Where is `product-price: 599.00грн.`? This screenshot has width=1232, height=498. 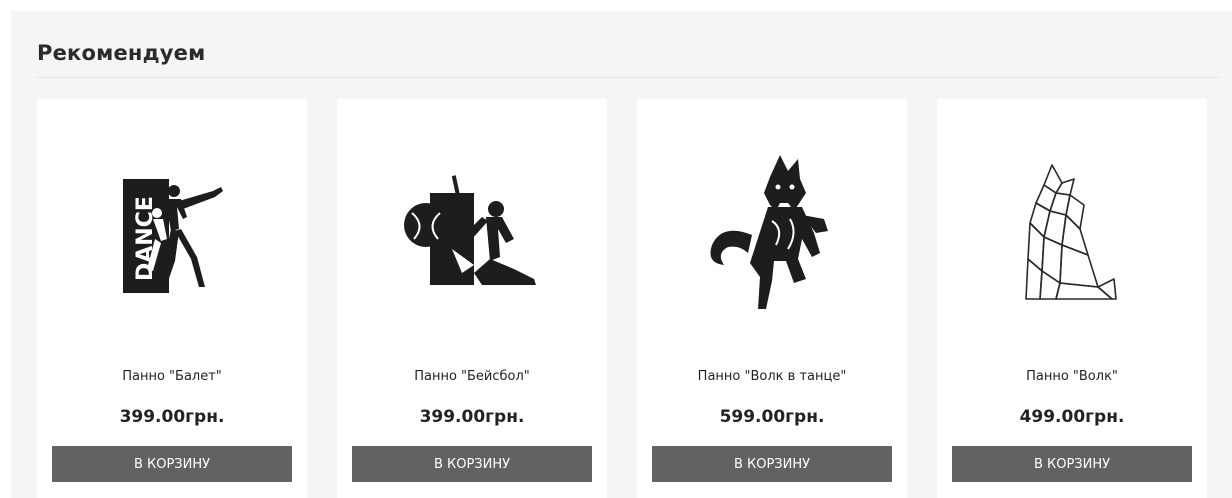 product-price: 599.00грн. is located at coordinates (772, 417).